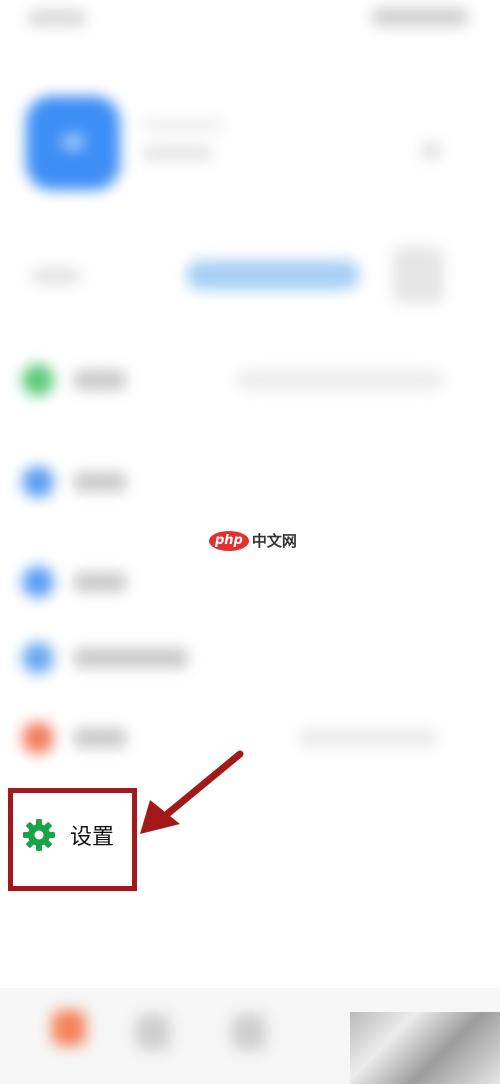 Image resolution: width=500 pixels, height=1084 pixels. What do you see at coordinates (56, 276) in the screenshot?
I see `storage-label` at bounding box center [56, 276].